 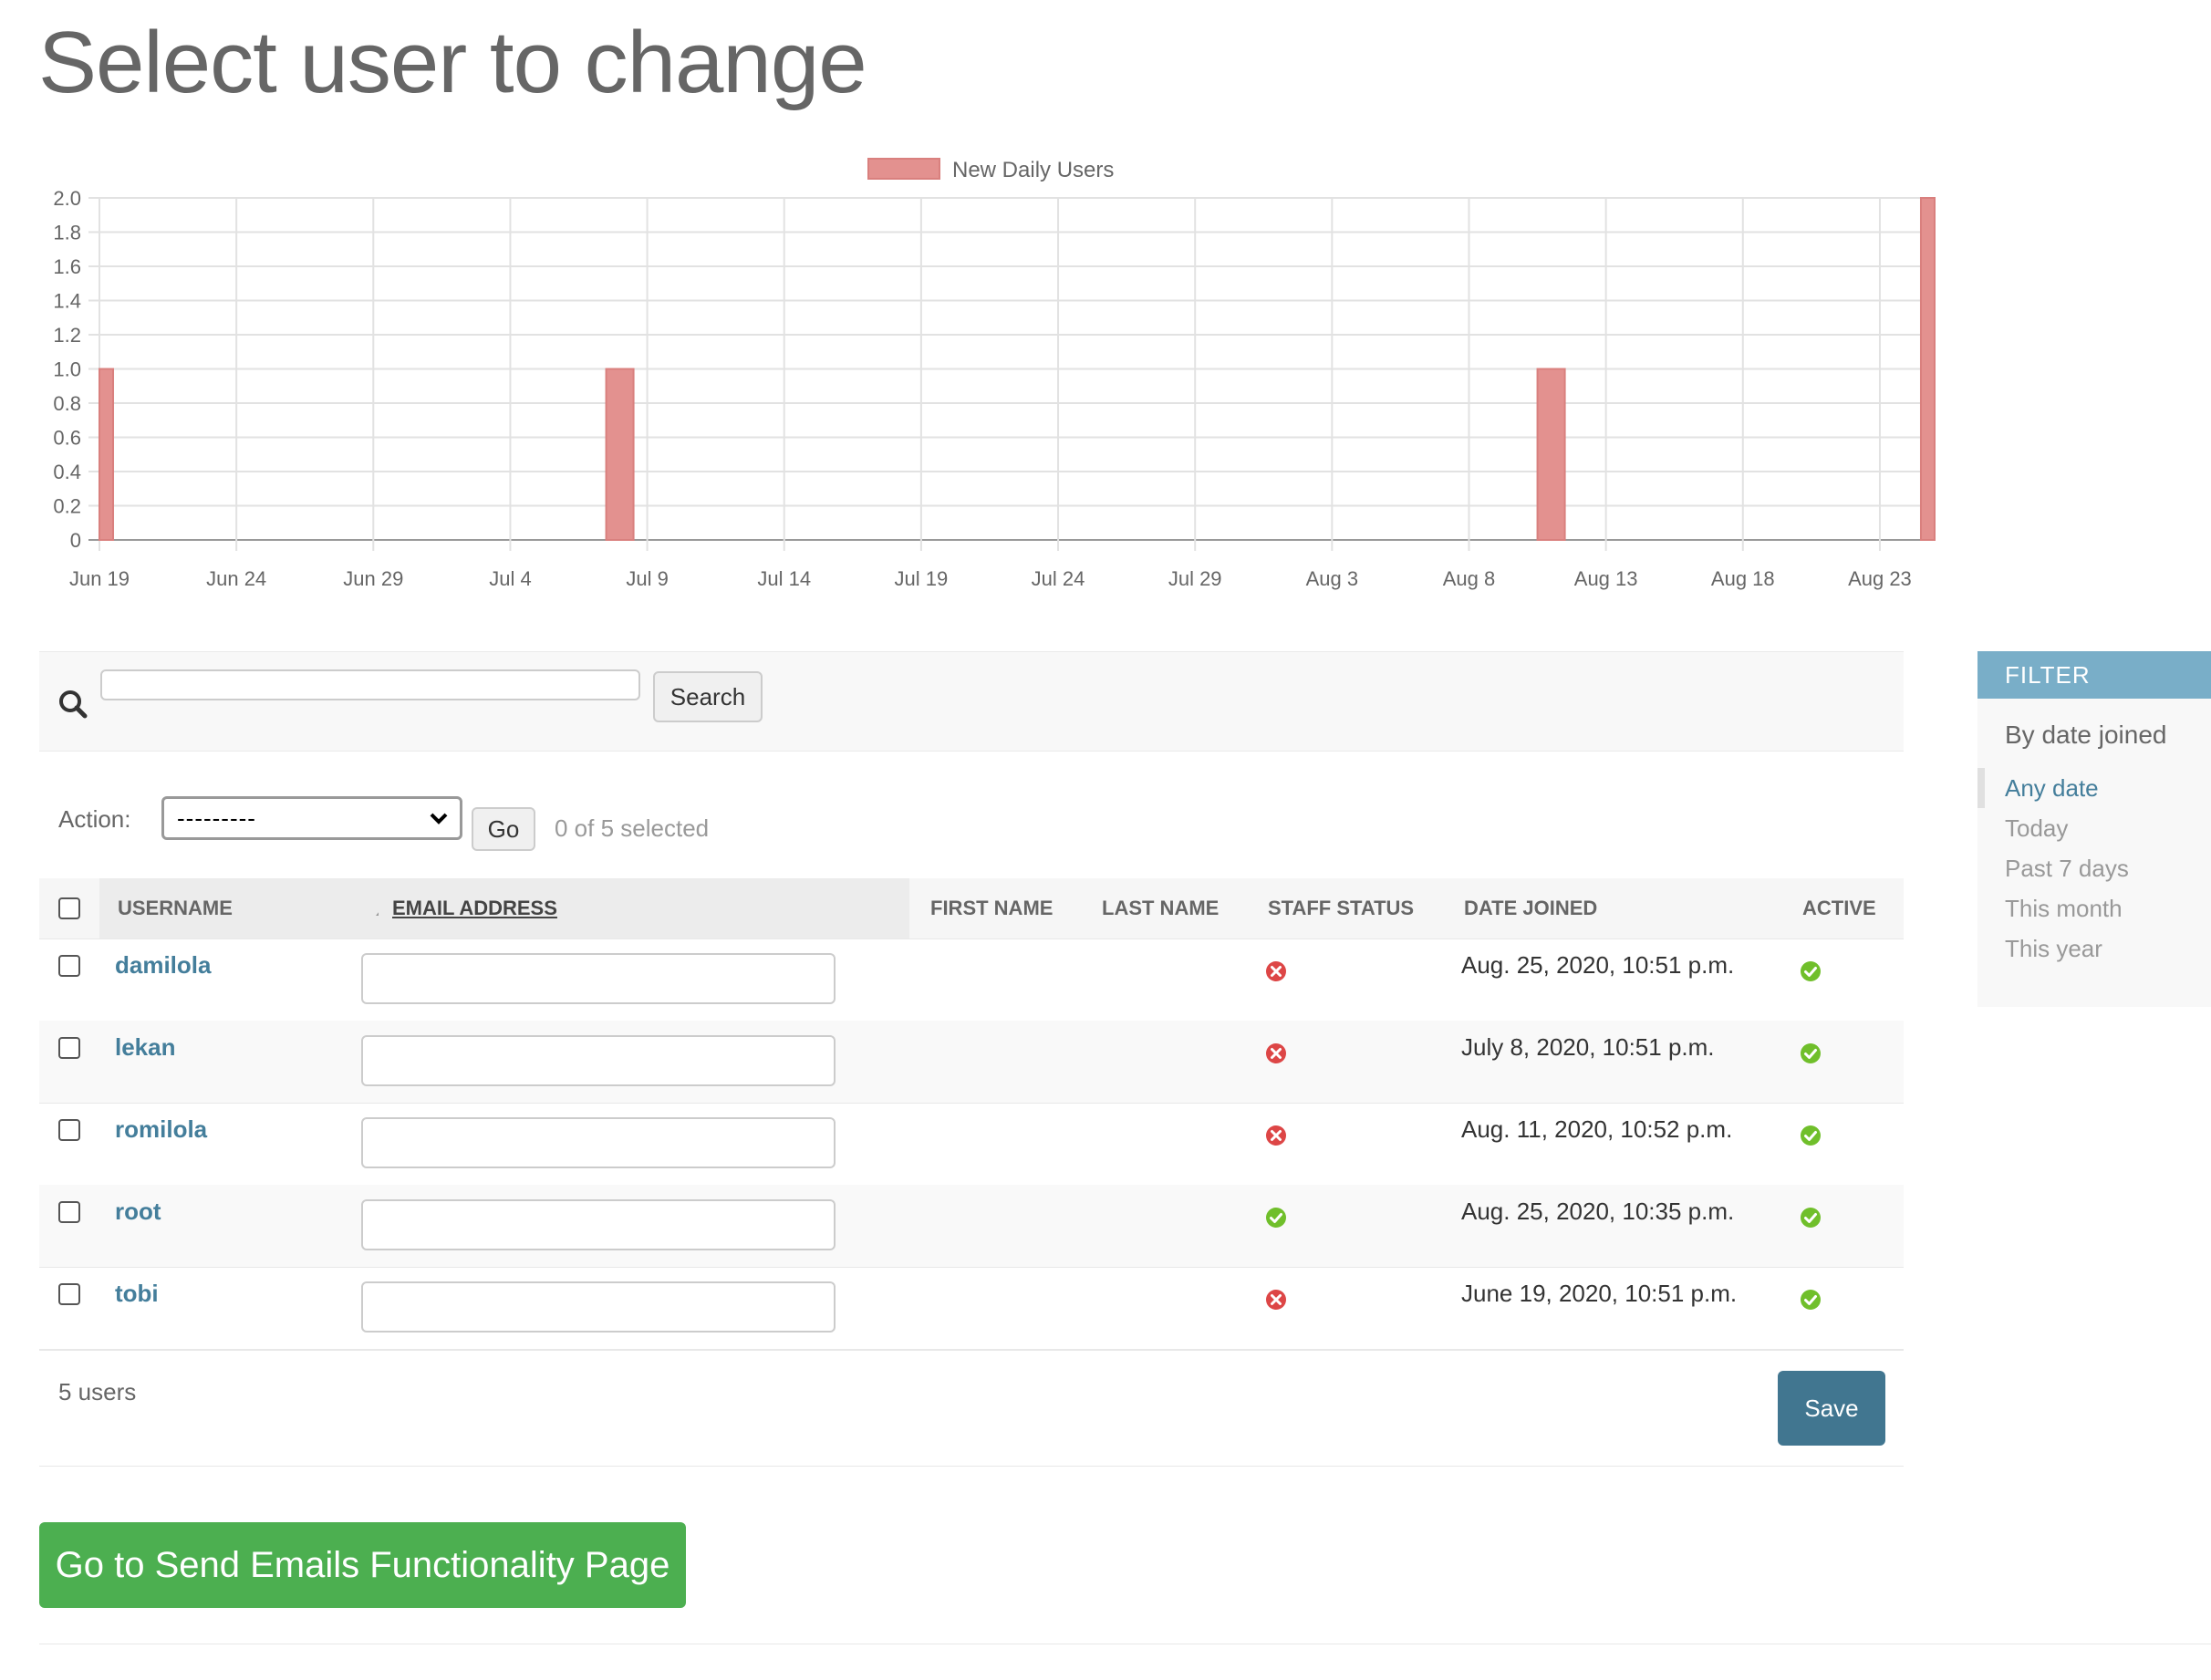 I want to click on column-email: EMAIL ADDRESS, so click(x=644, y=908).